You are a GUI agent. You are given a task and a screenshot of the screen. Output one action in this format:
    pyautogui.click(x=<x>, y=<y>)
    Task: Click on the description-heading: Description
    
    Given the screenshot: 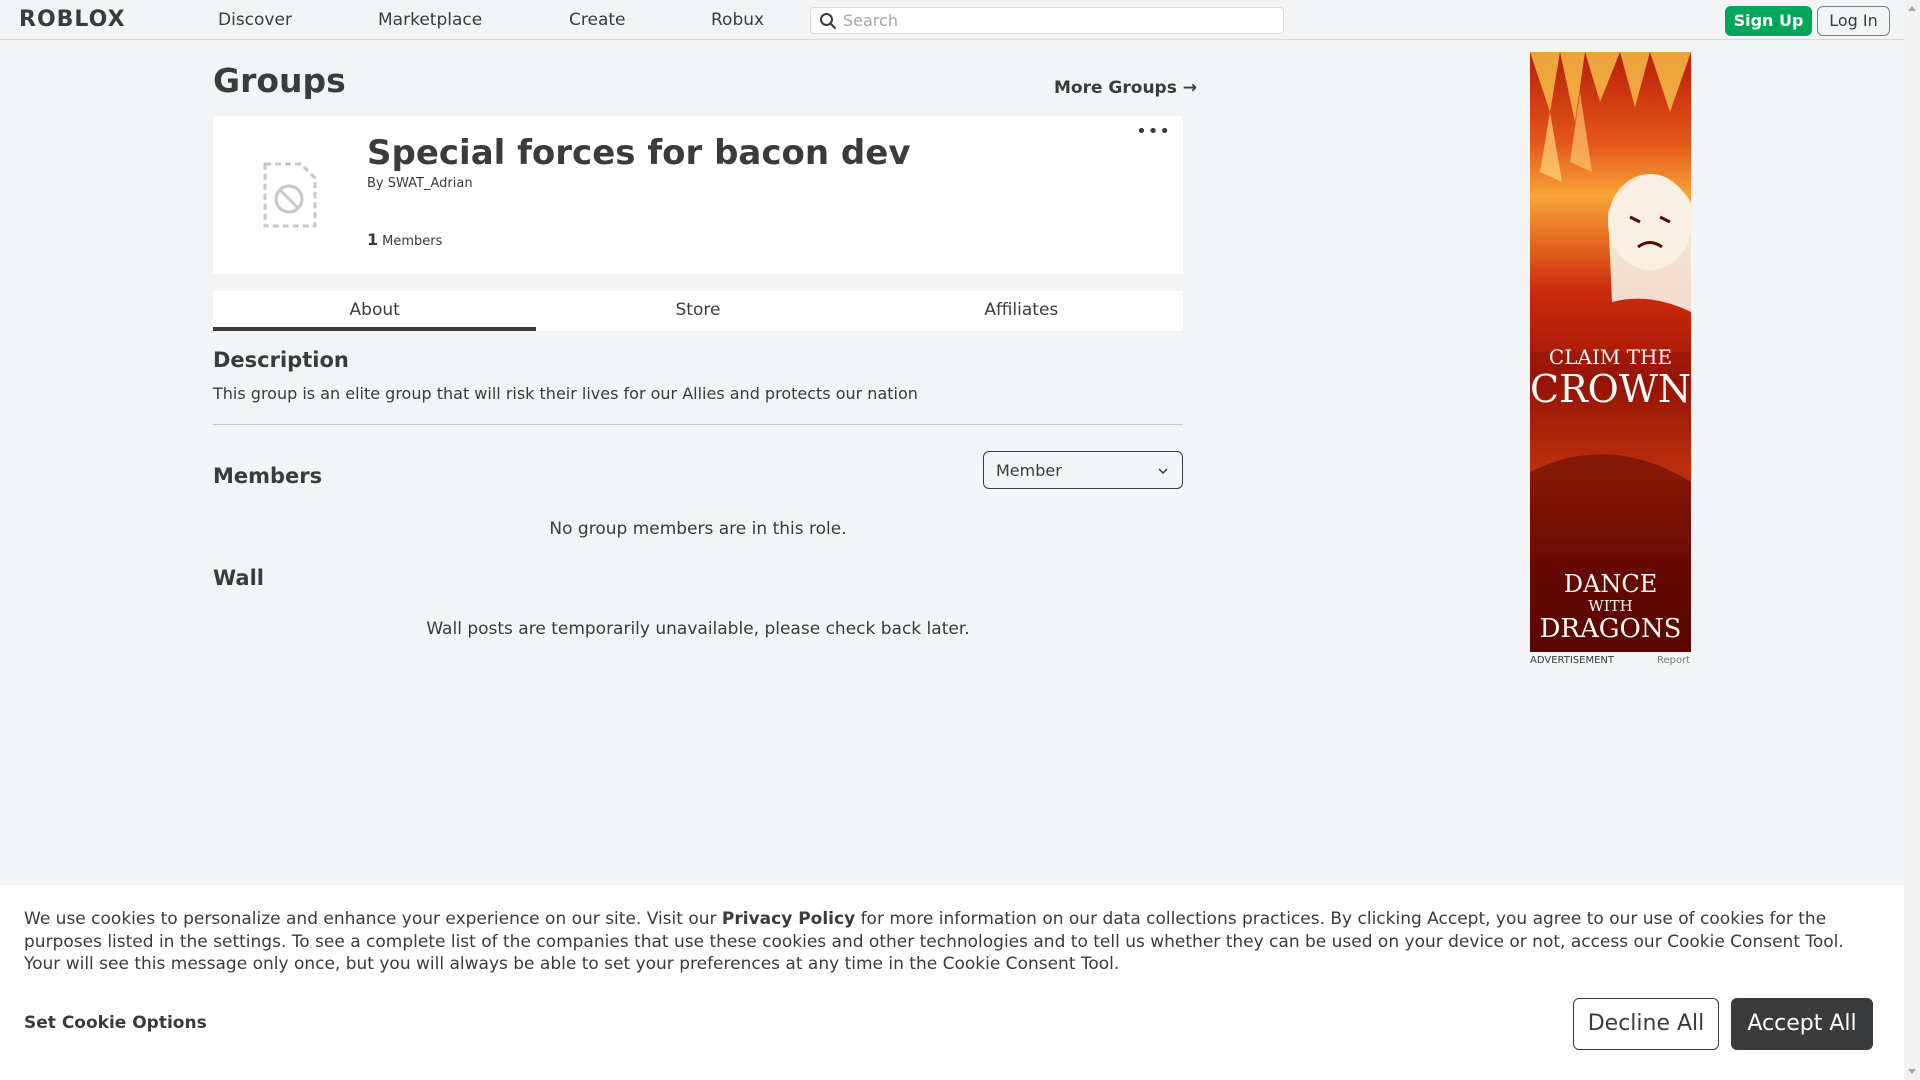 What is the action you would take?
    pyautogui.click(x=281, y=360)
    